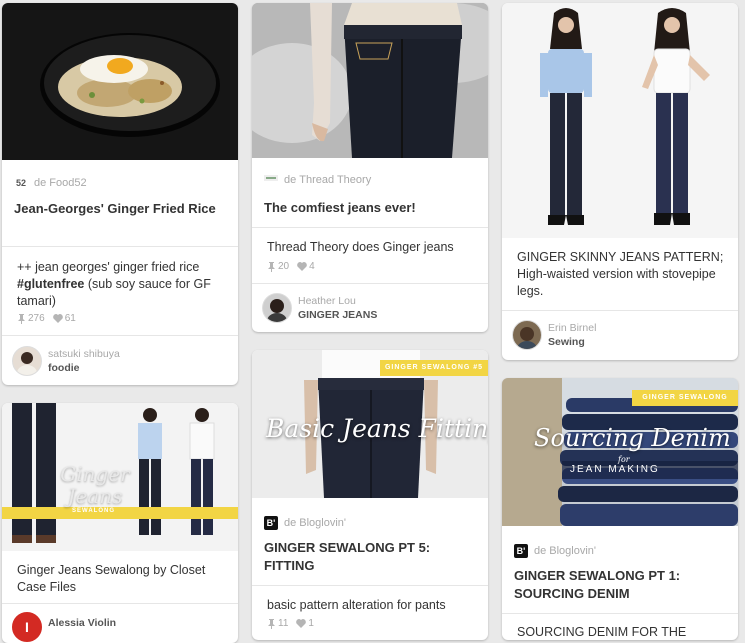  Describe the element at coordinates (84, 354) in the screenshot. I see `pinner-name: satsuki shibuya` at that location.